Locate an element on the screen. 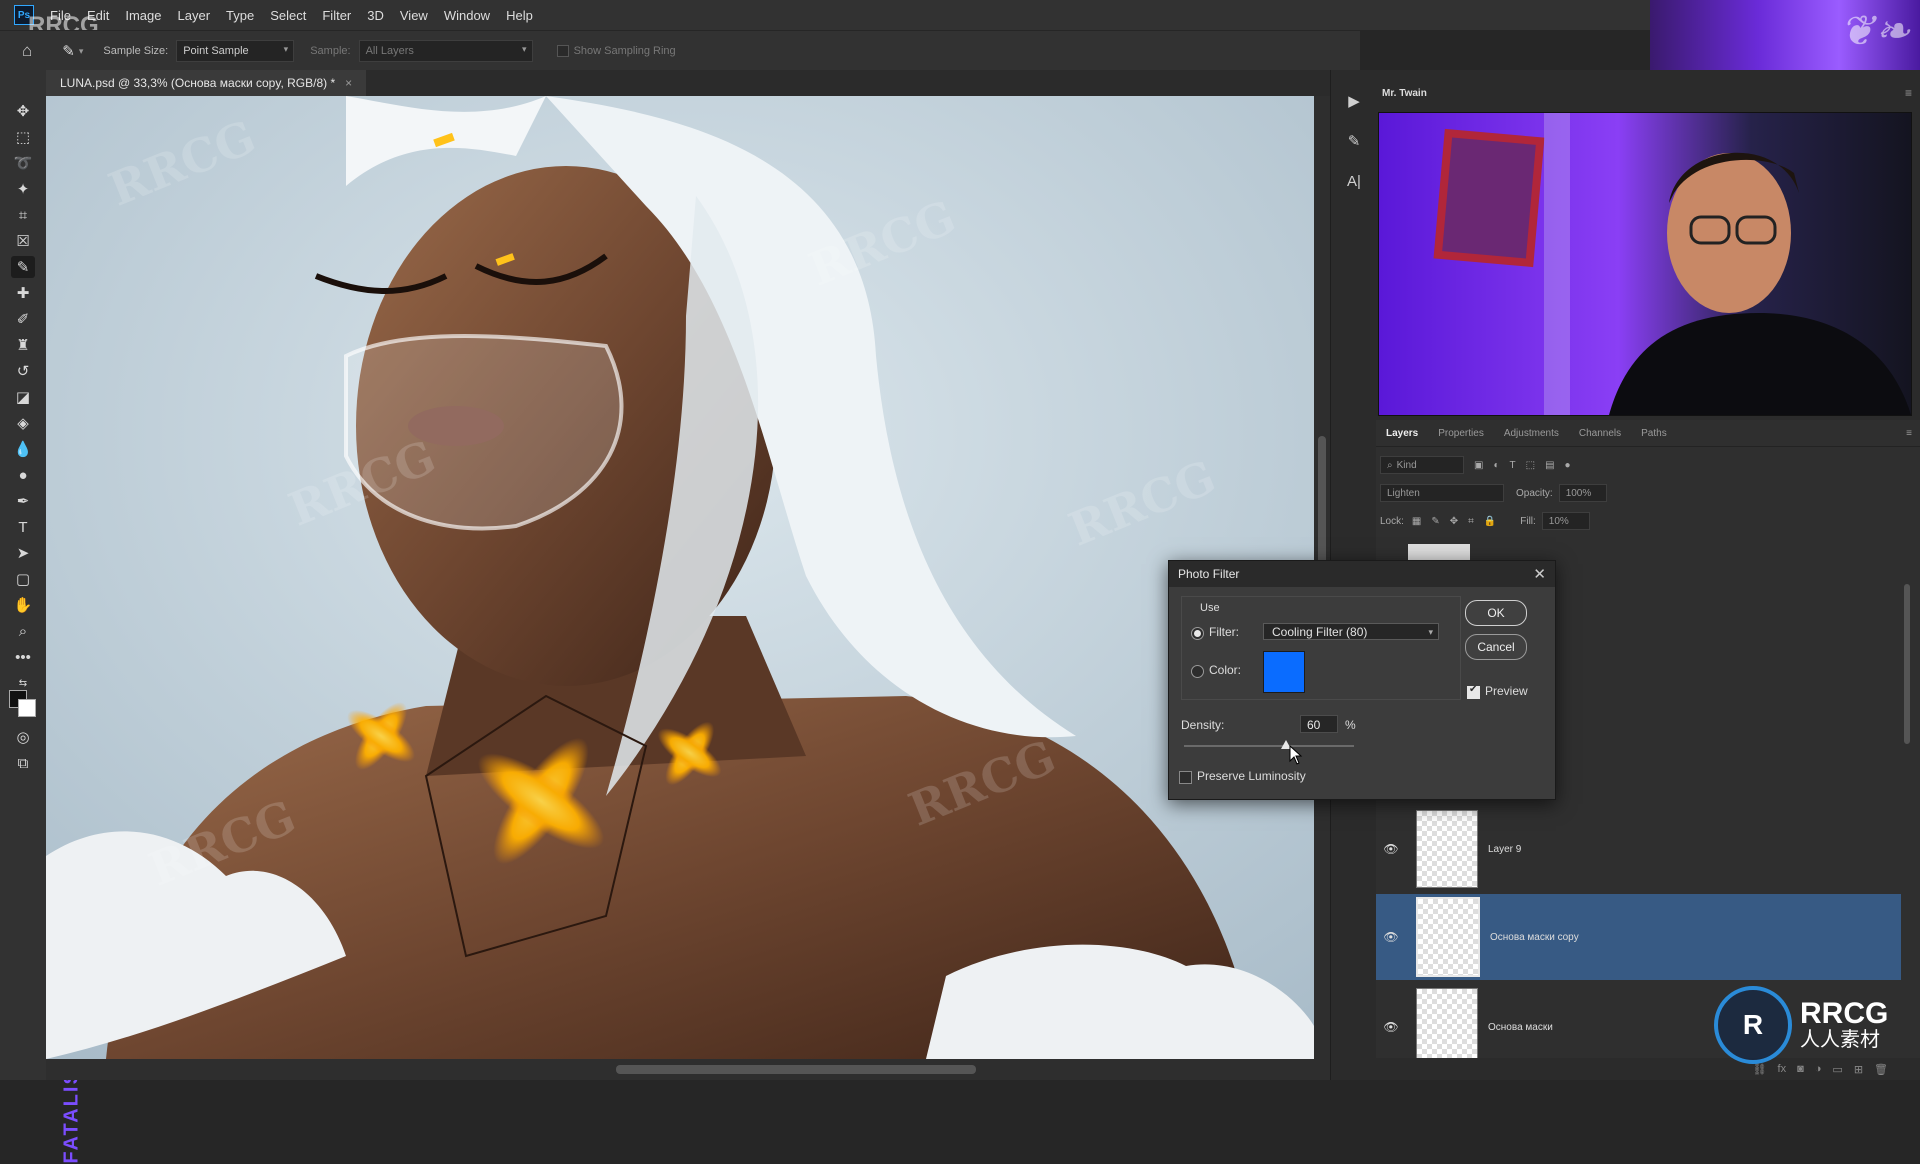 This screenshot has height=1164, width=1920. tab-channels: Channels is located at coordinates (1600, 433).